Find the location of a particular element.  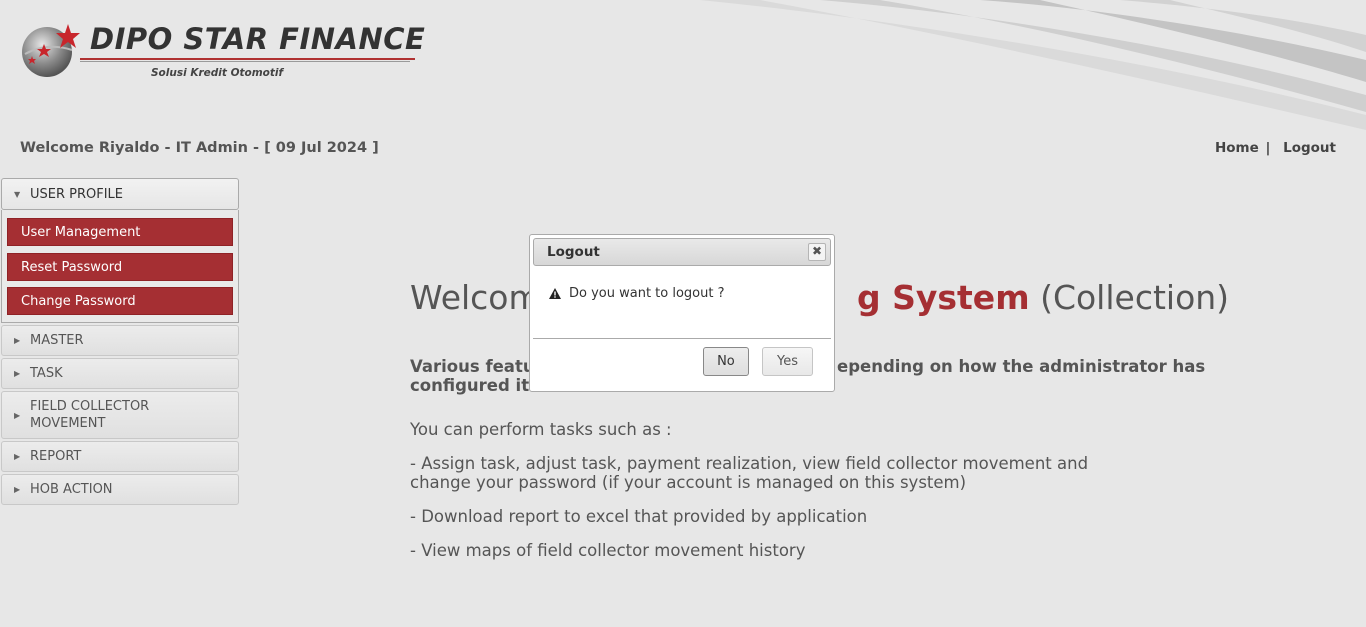

warning-icon is located at coordinates (555, 293).